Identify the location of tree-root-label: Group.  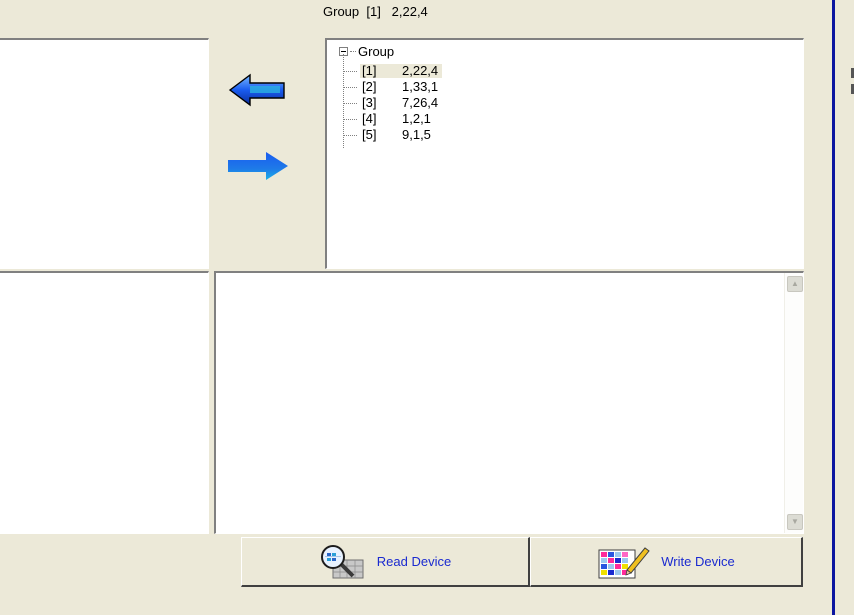
(376, 51).